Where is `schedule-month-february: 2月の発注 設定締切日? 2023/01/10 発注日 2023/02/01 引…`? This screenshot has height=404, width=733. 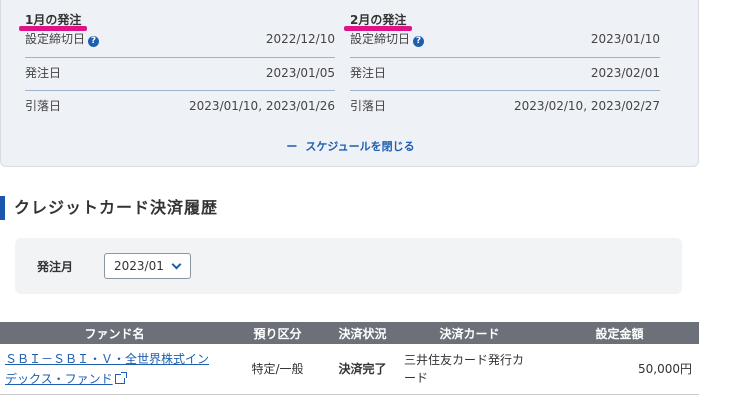 schedule-month-february: 2月の発注 設定締切日? 2023/01/10 発注日 2023/02/01 引… is located at coordinates (502, 68).